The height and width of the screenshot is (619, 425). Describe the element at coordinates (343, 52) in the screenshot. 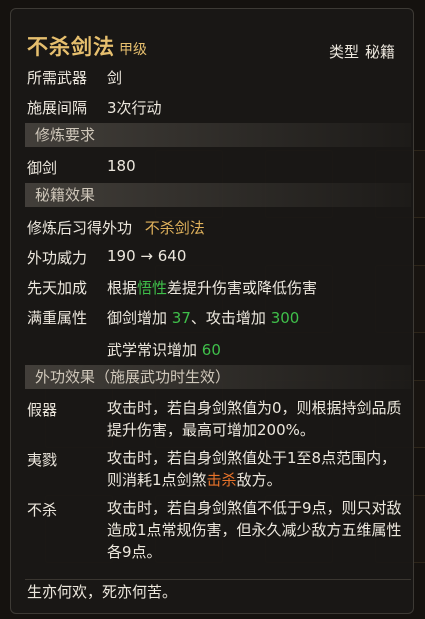

I see `type-label: 类型` at that location.